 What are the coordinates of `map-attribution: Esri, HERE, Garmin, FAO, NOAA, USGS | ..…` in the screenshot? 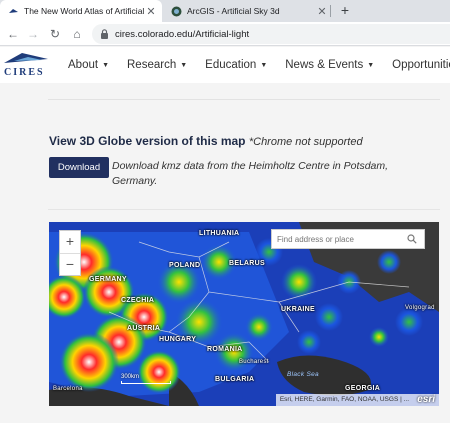 It's located at (357, 400).